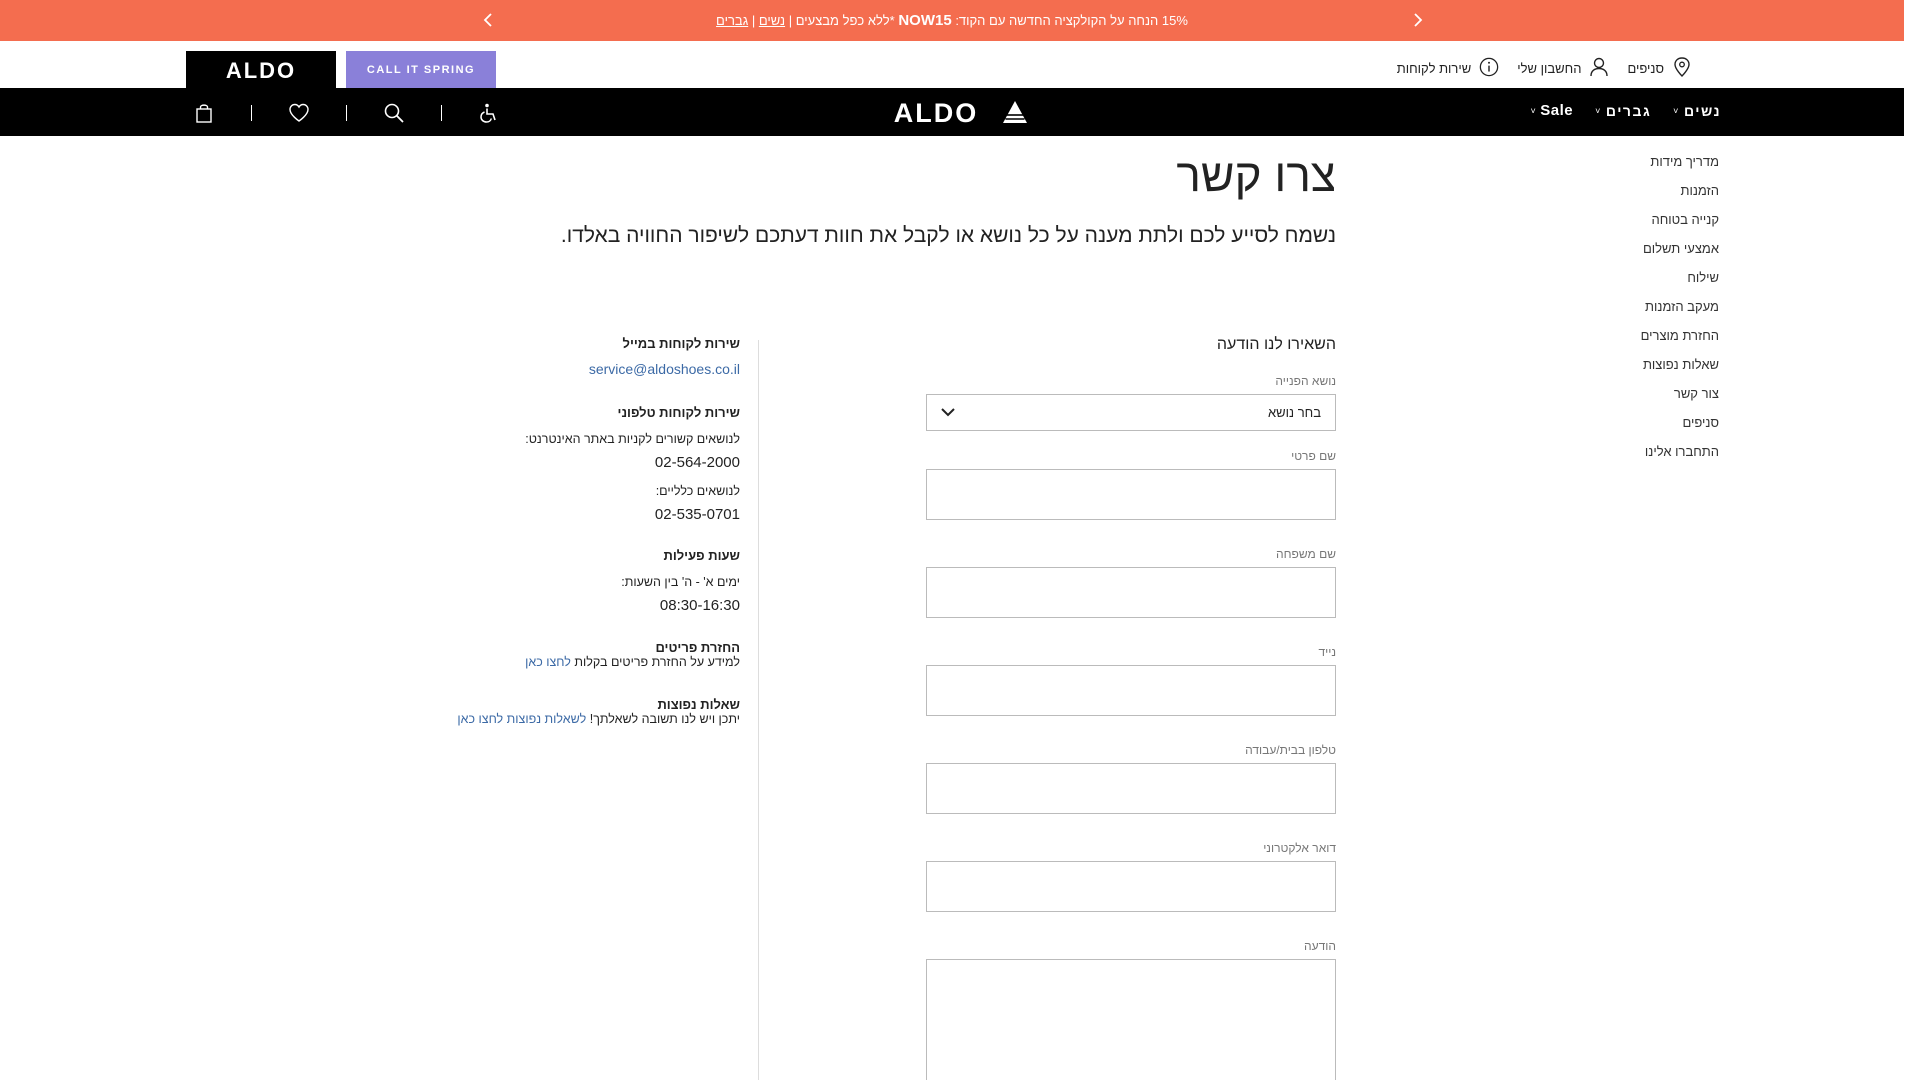 Image resolution: width=1920 pixels, height=1080 pixels. Describe the element at coordinates (697, 491) in the screenshot. I see `general-label: לנושאים כלליים:` at that location.